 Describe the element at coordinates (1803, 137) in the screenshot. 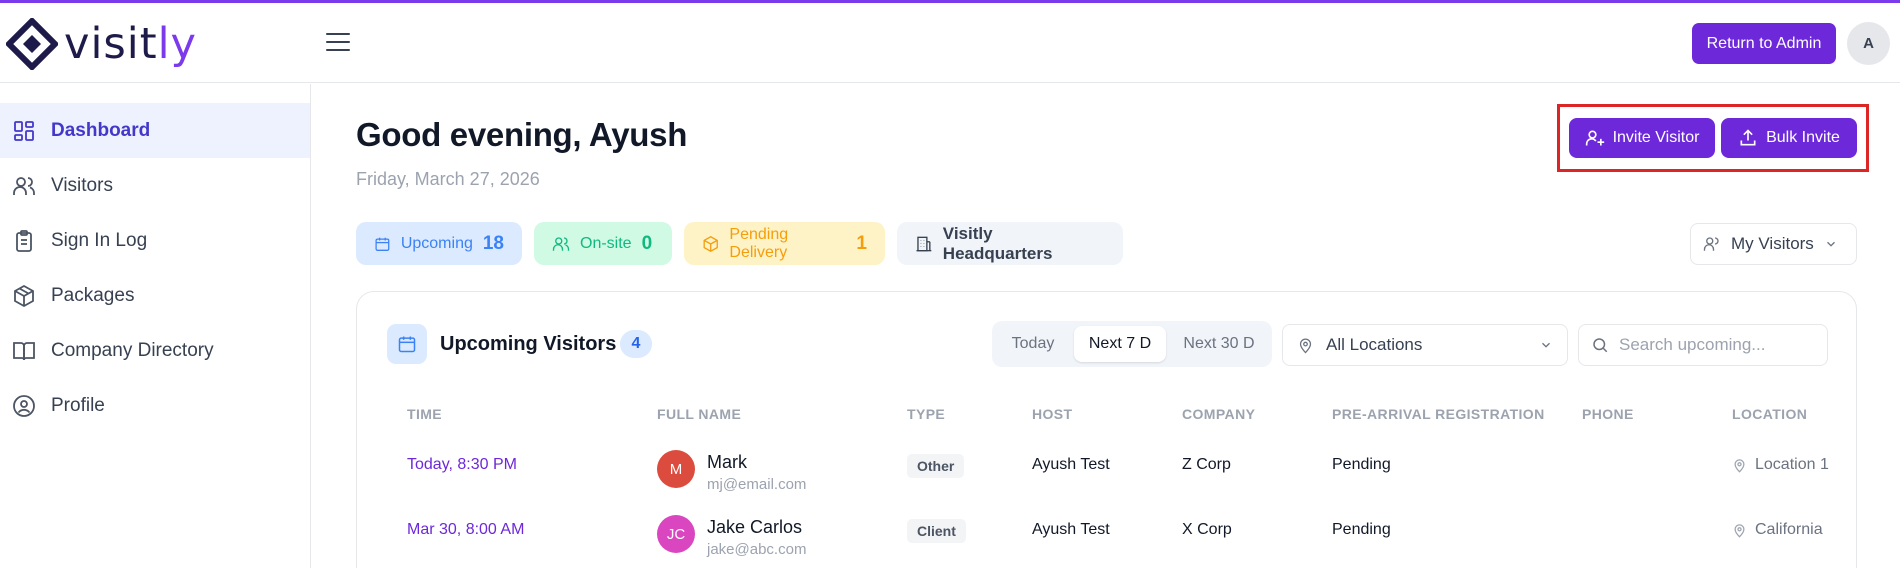

I see `bulk-invite-label: Bulk Invite` at that location.